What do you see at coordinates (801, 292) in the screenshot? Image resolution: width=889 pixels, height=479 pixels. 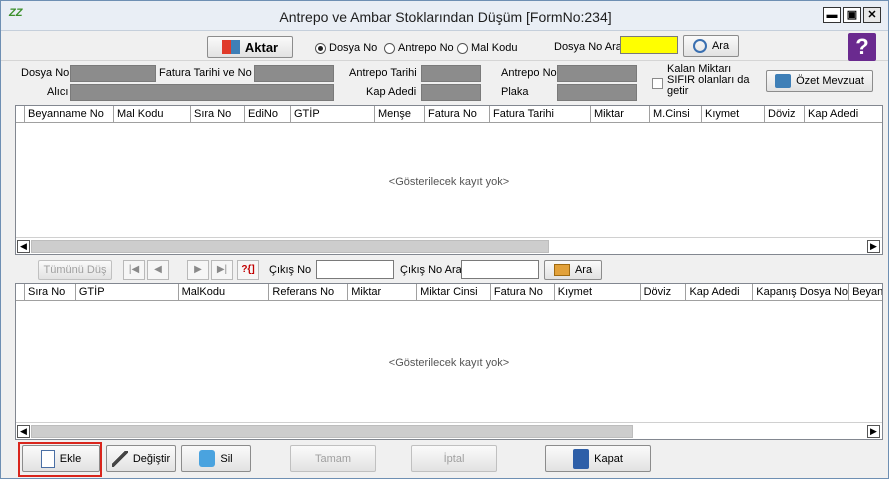 I see `col-header: Kapanış Dosya No` at bounding box center [801, 292].